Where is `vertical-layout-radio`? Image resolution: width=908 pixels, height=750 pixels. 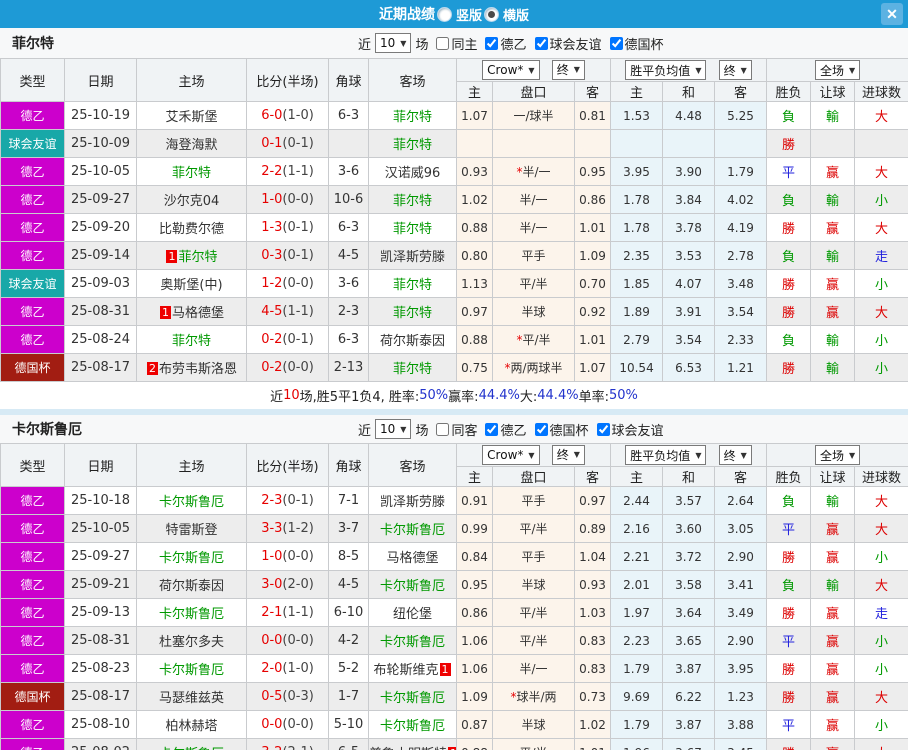
vertical-layout-radio is located at coordinates (444, 14).